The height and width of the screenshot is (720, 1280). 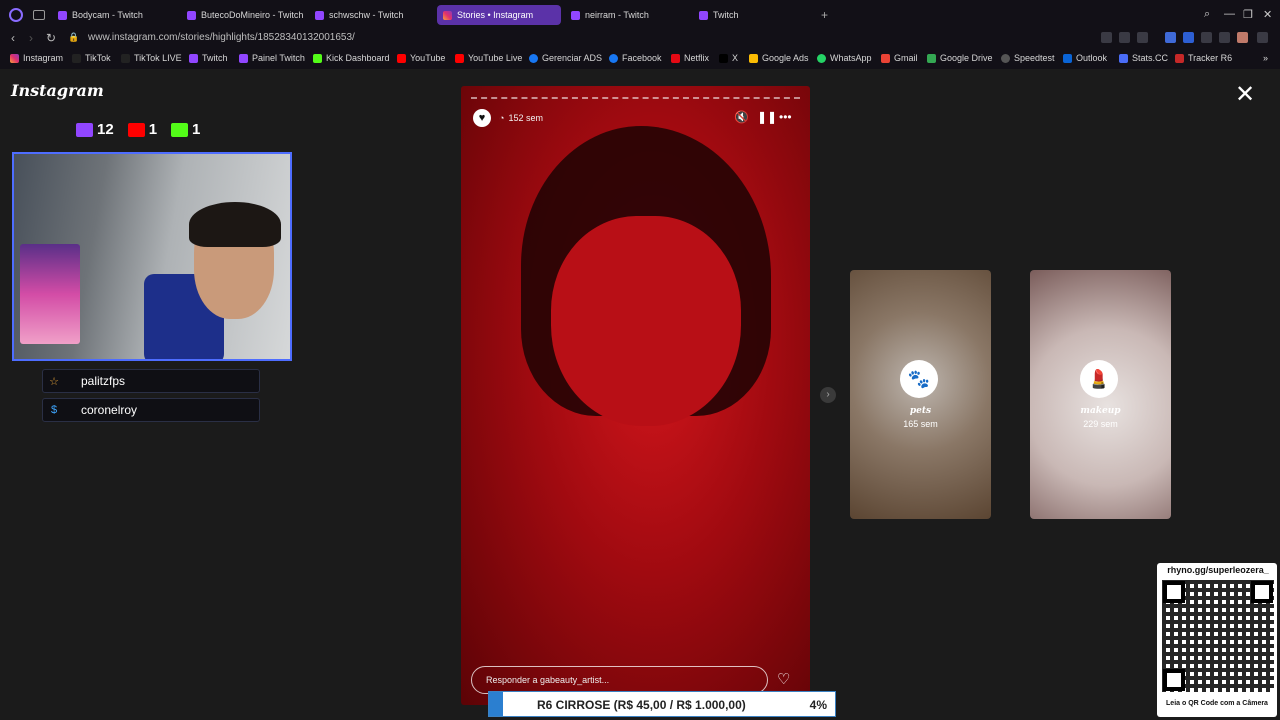 What do you see at coordinates (646, 321) in the screenshot?
I see `story-subject-face` at bounding box center [646, 321].